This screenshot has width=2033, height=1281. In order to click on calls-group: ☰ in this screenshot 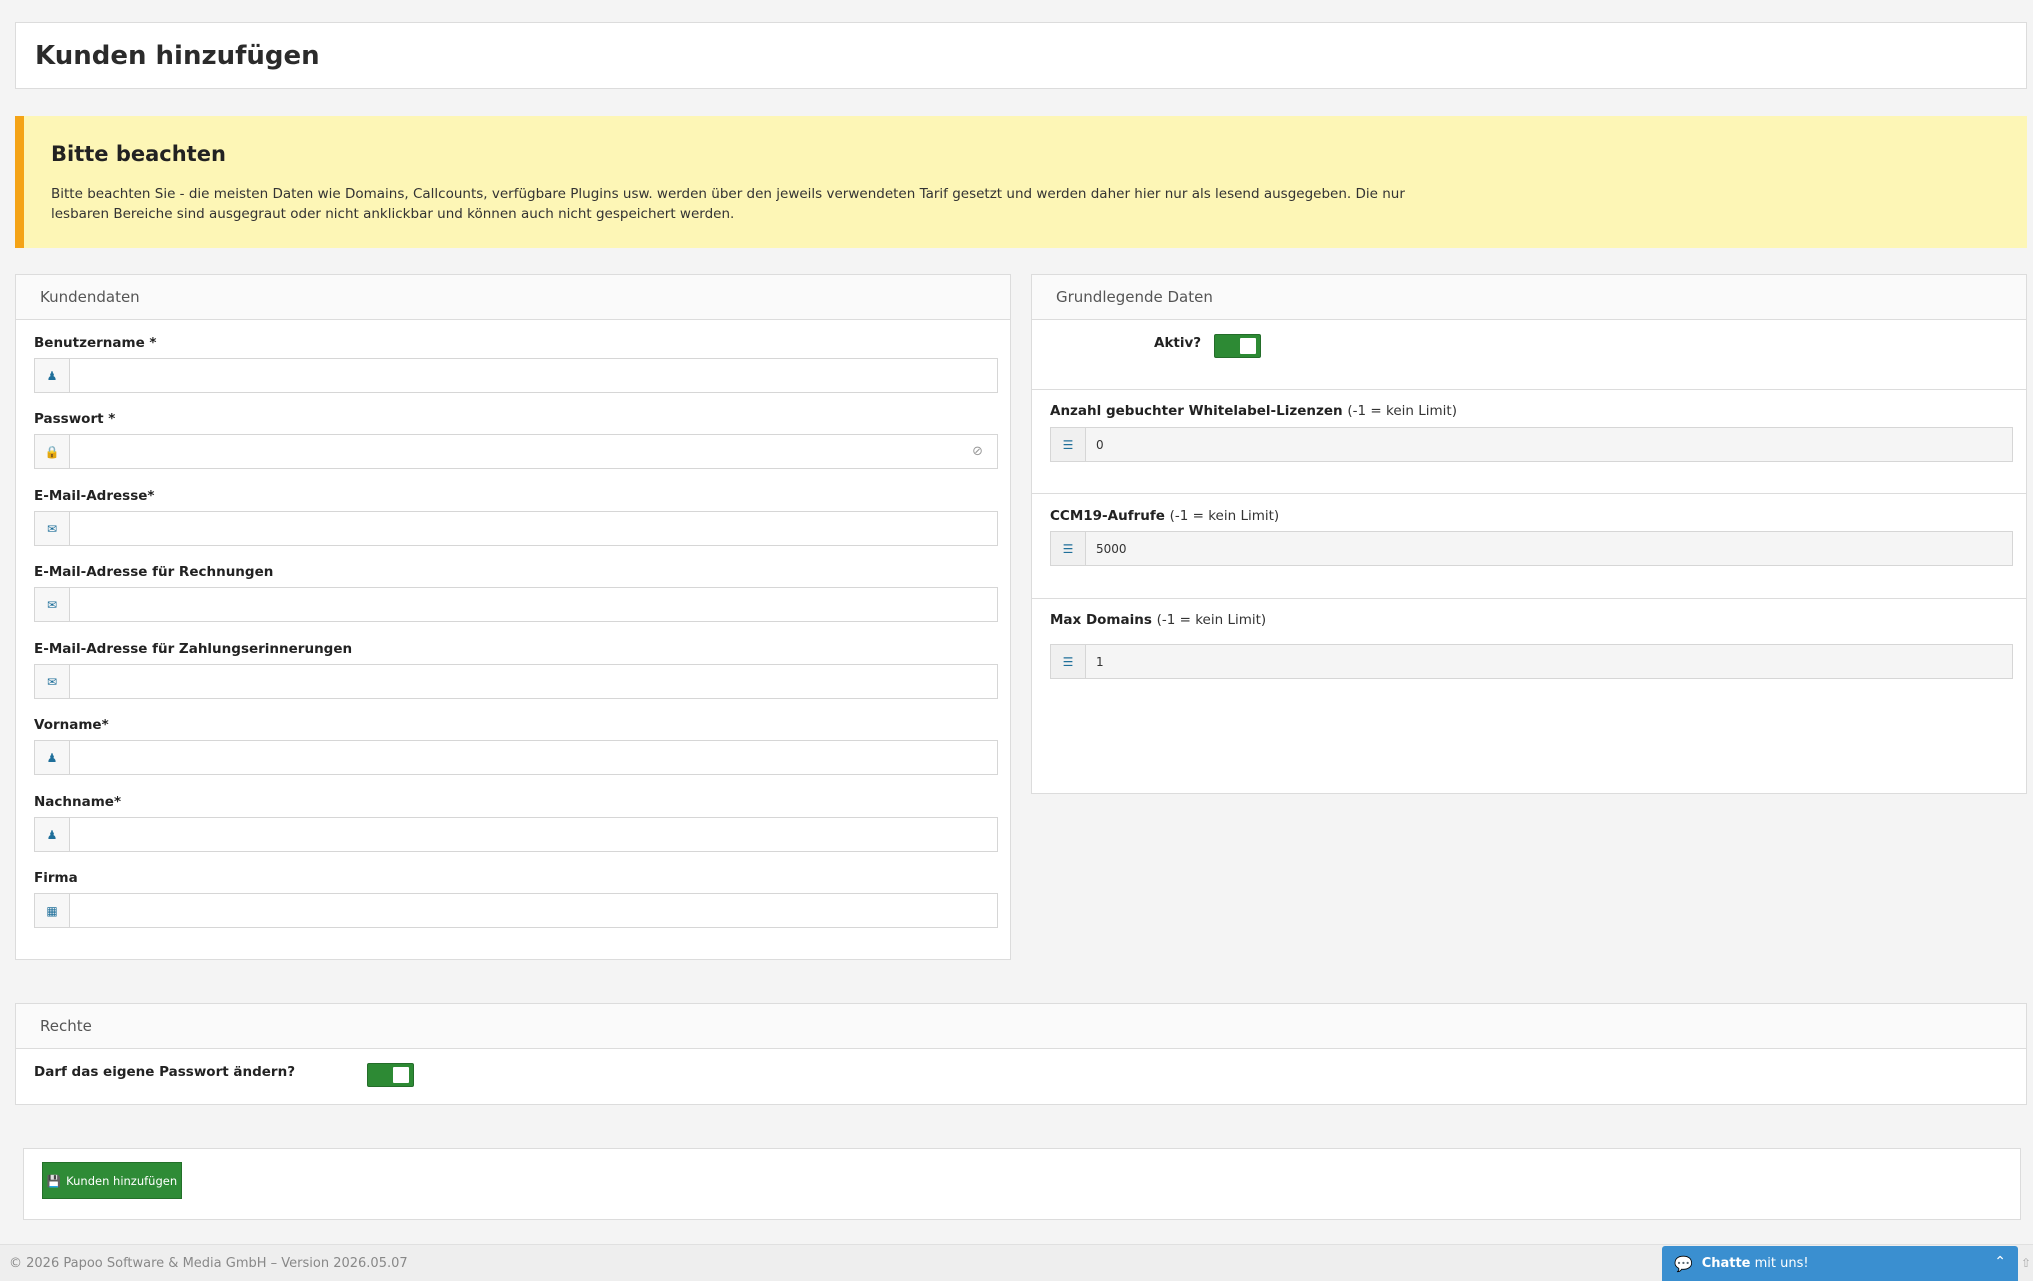, I will do `click(1531, 548)`.